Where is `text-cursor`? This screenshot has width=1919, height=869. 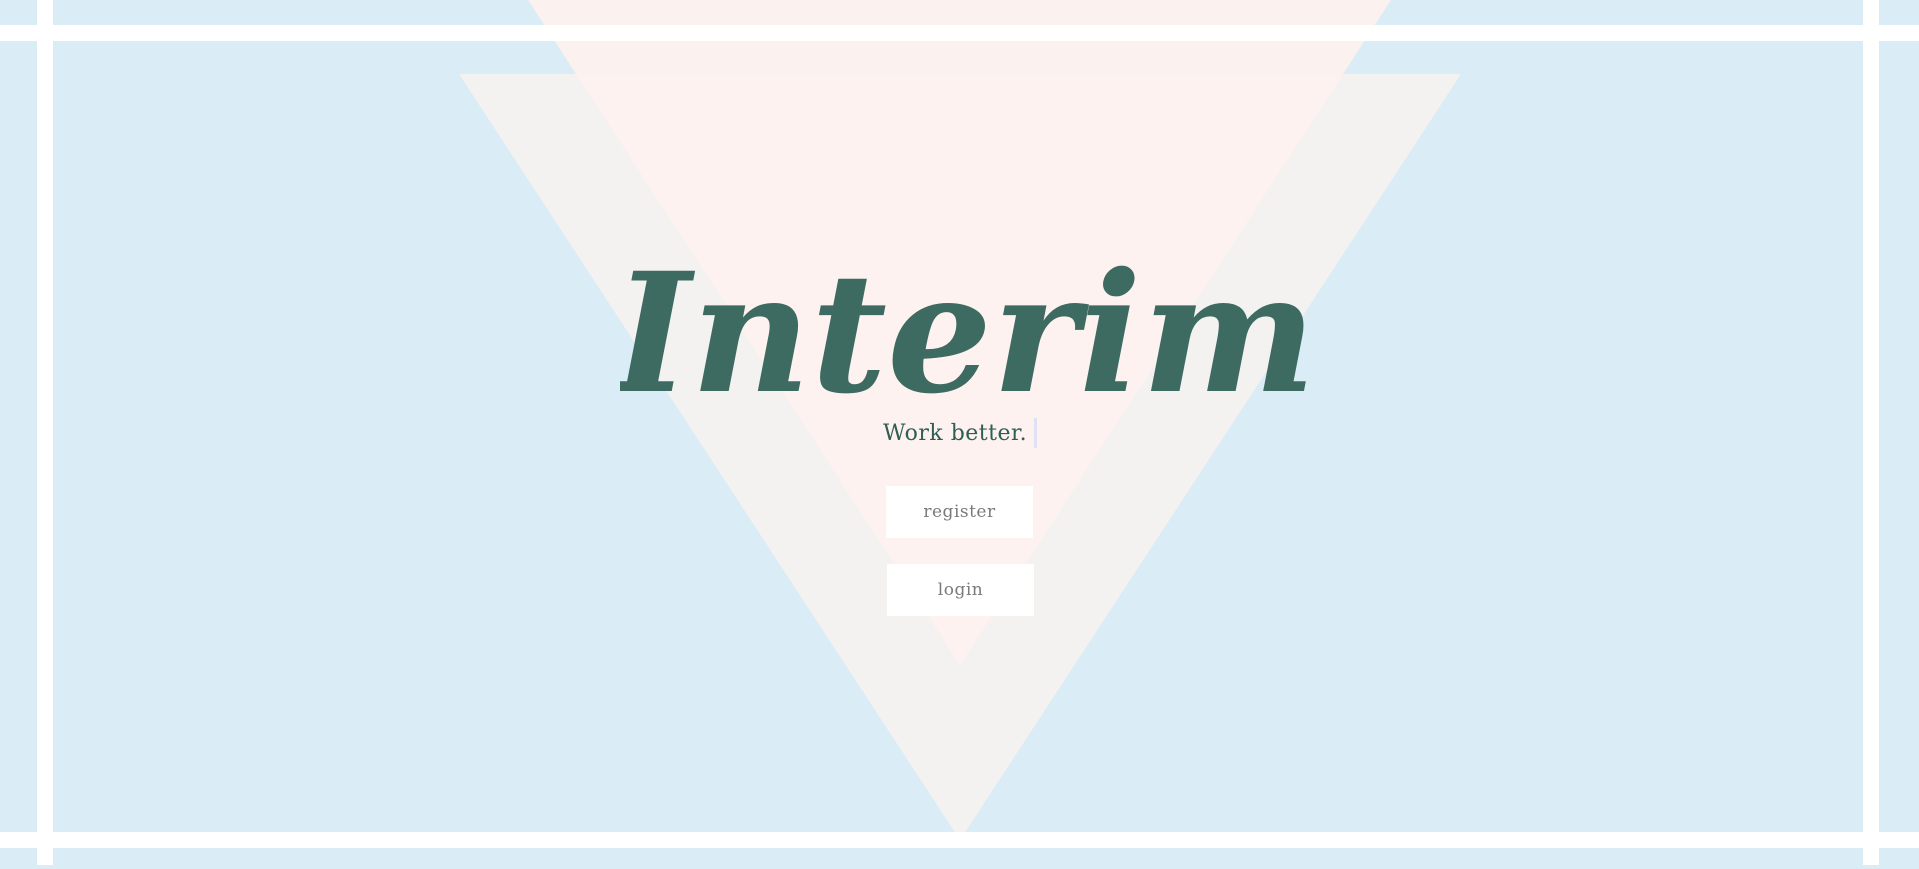
text-cursor is located at coordinates (1035, 433).